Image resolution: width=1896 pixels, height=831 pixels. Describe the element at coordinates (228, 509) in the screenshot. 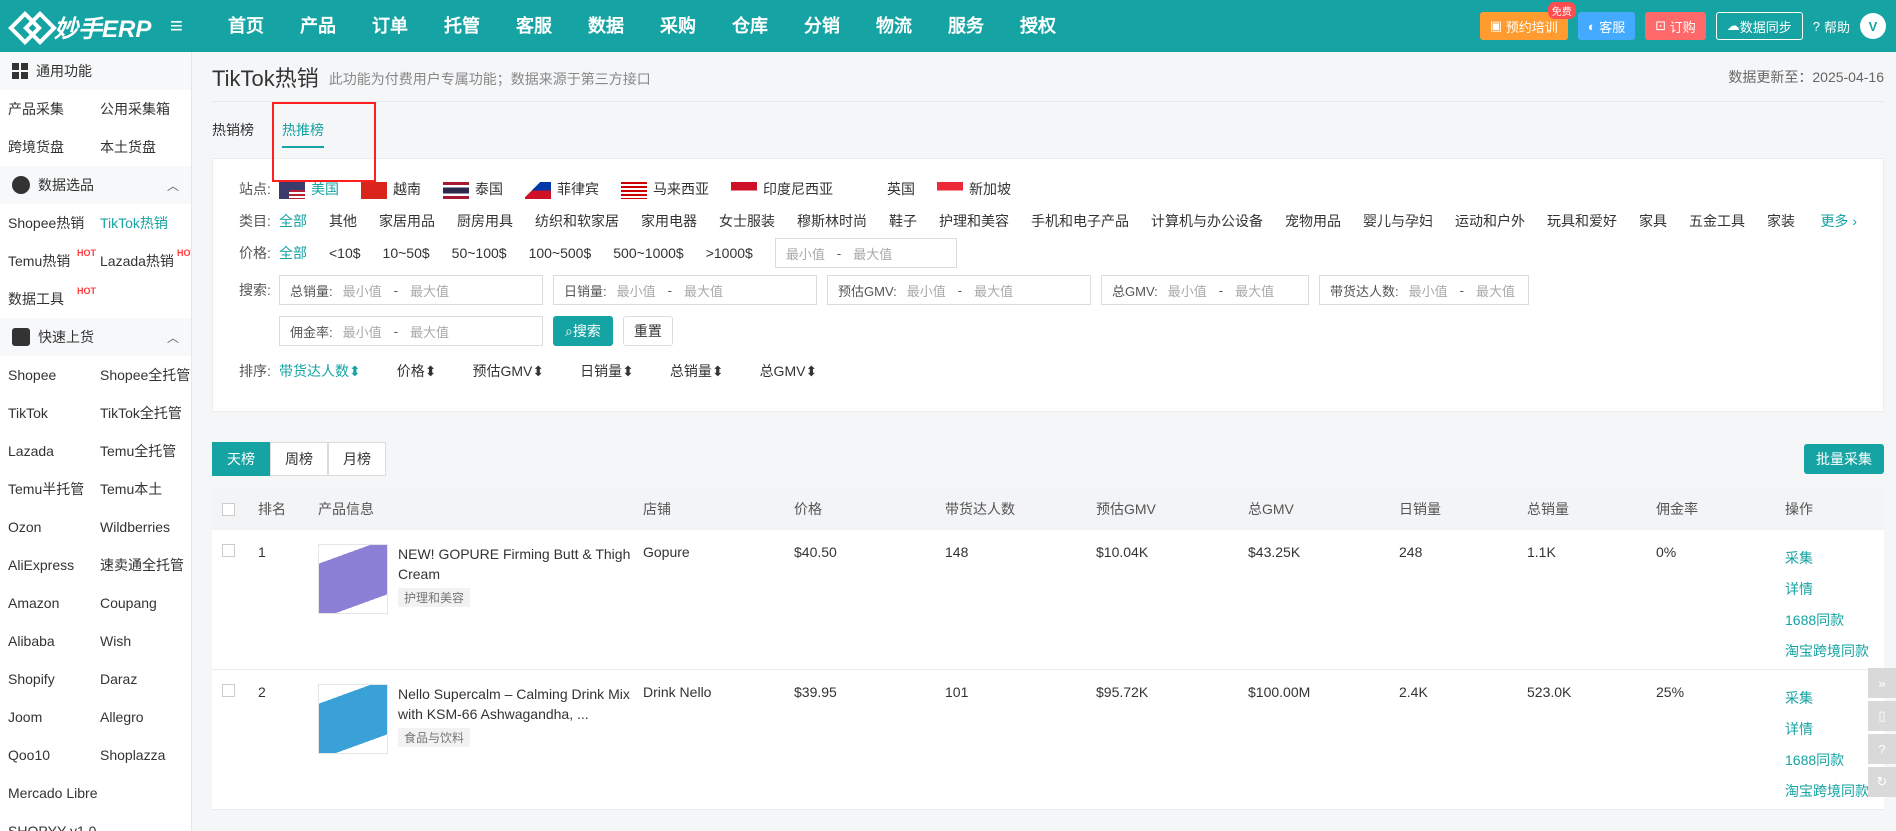

I see `select-all-checkbox` at that location.